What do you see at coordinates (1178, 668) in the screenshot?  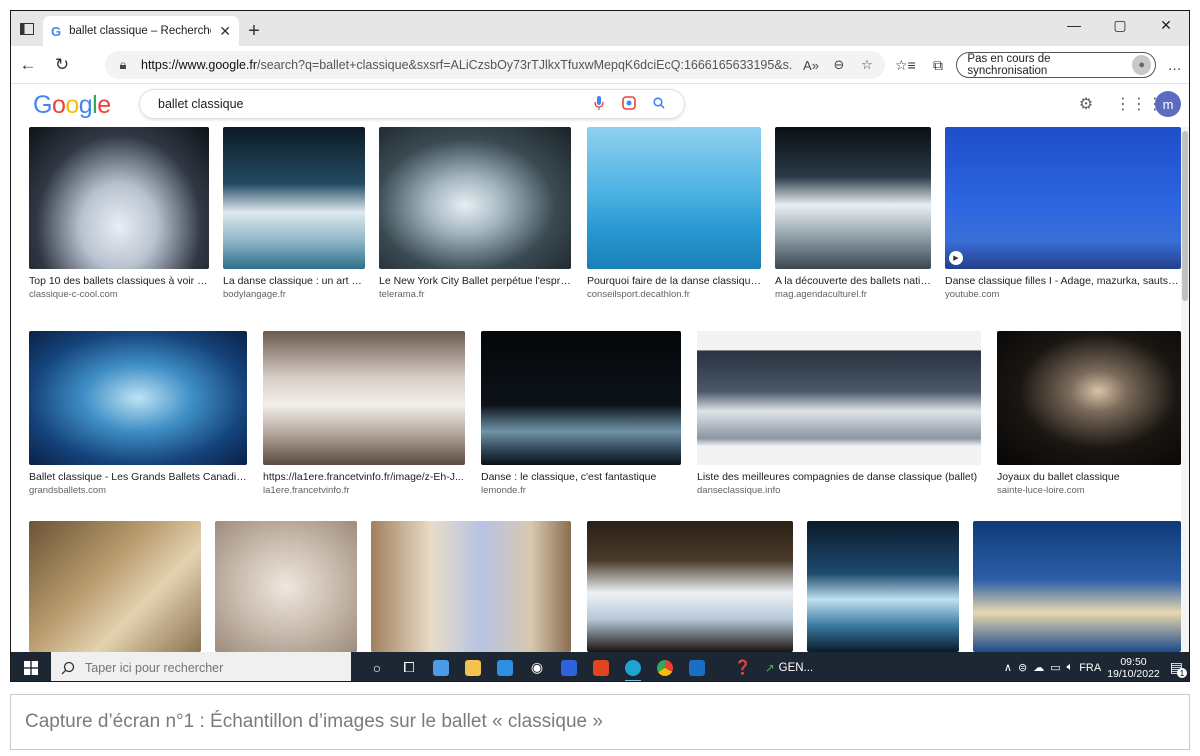 I see `notification-button: ▤ 1` at bounding box center [1178, 668].